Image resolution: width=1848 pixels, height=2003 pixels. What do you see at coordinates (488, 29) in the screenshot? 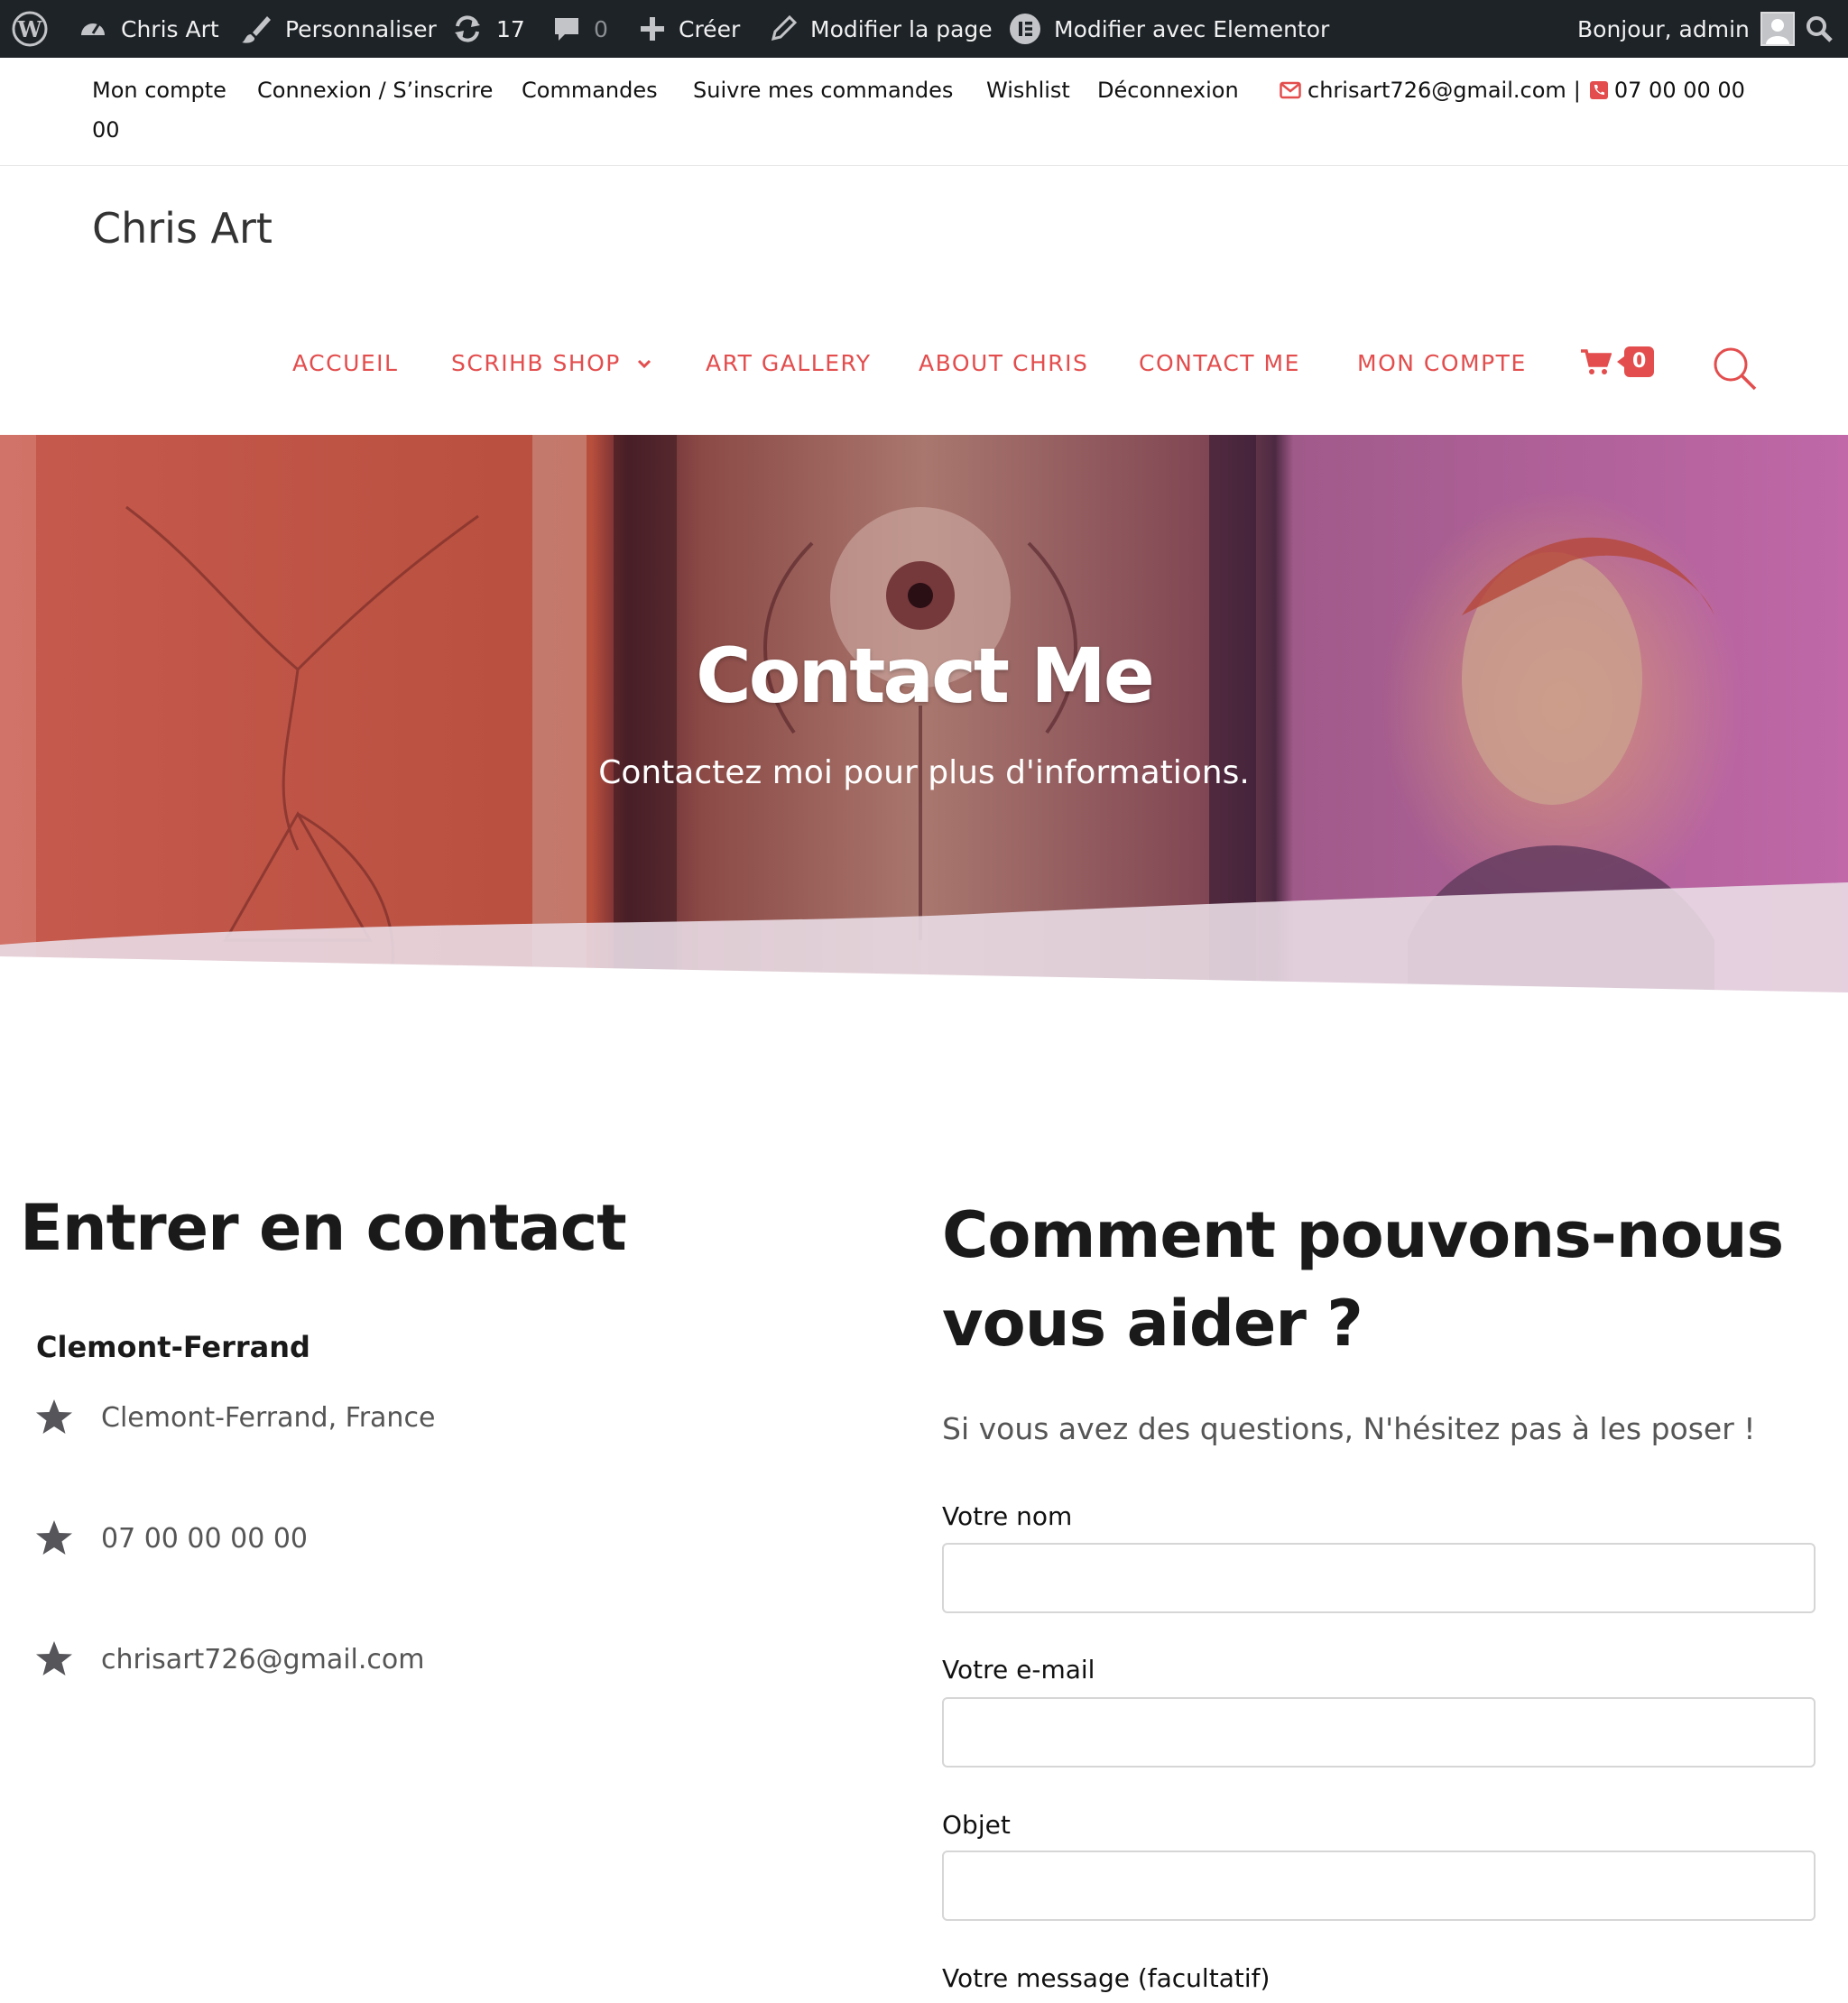
I see `updates-link: 17` at bounding box center [488, 29].